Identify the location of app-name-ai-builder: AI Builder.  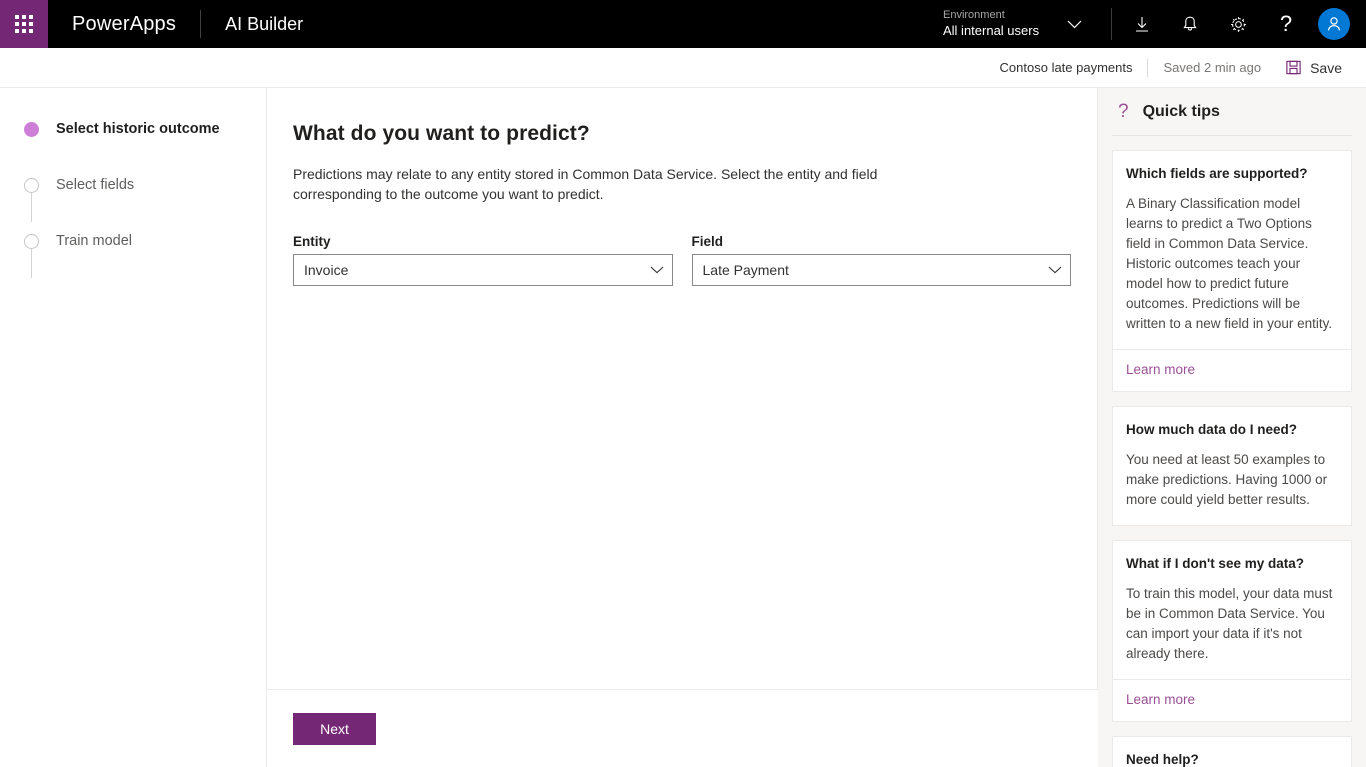
(264, 24).